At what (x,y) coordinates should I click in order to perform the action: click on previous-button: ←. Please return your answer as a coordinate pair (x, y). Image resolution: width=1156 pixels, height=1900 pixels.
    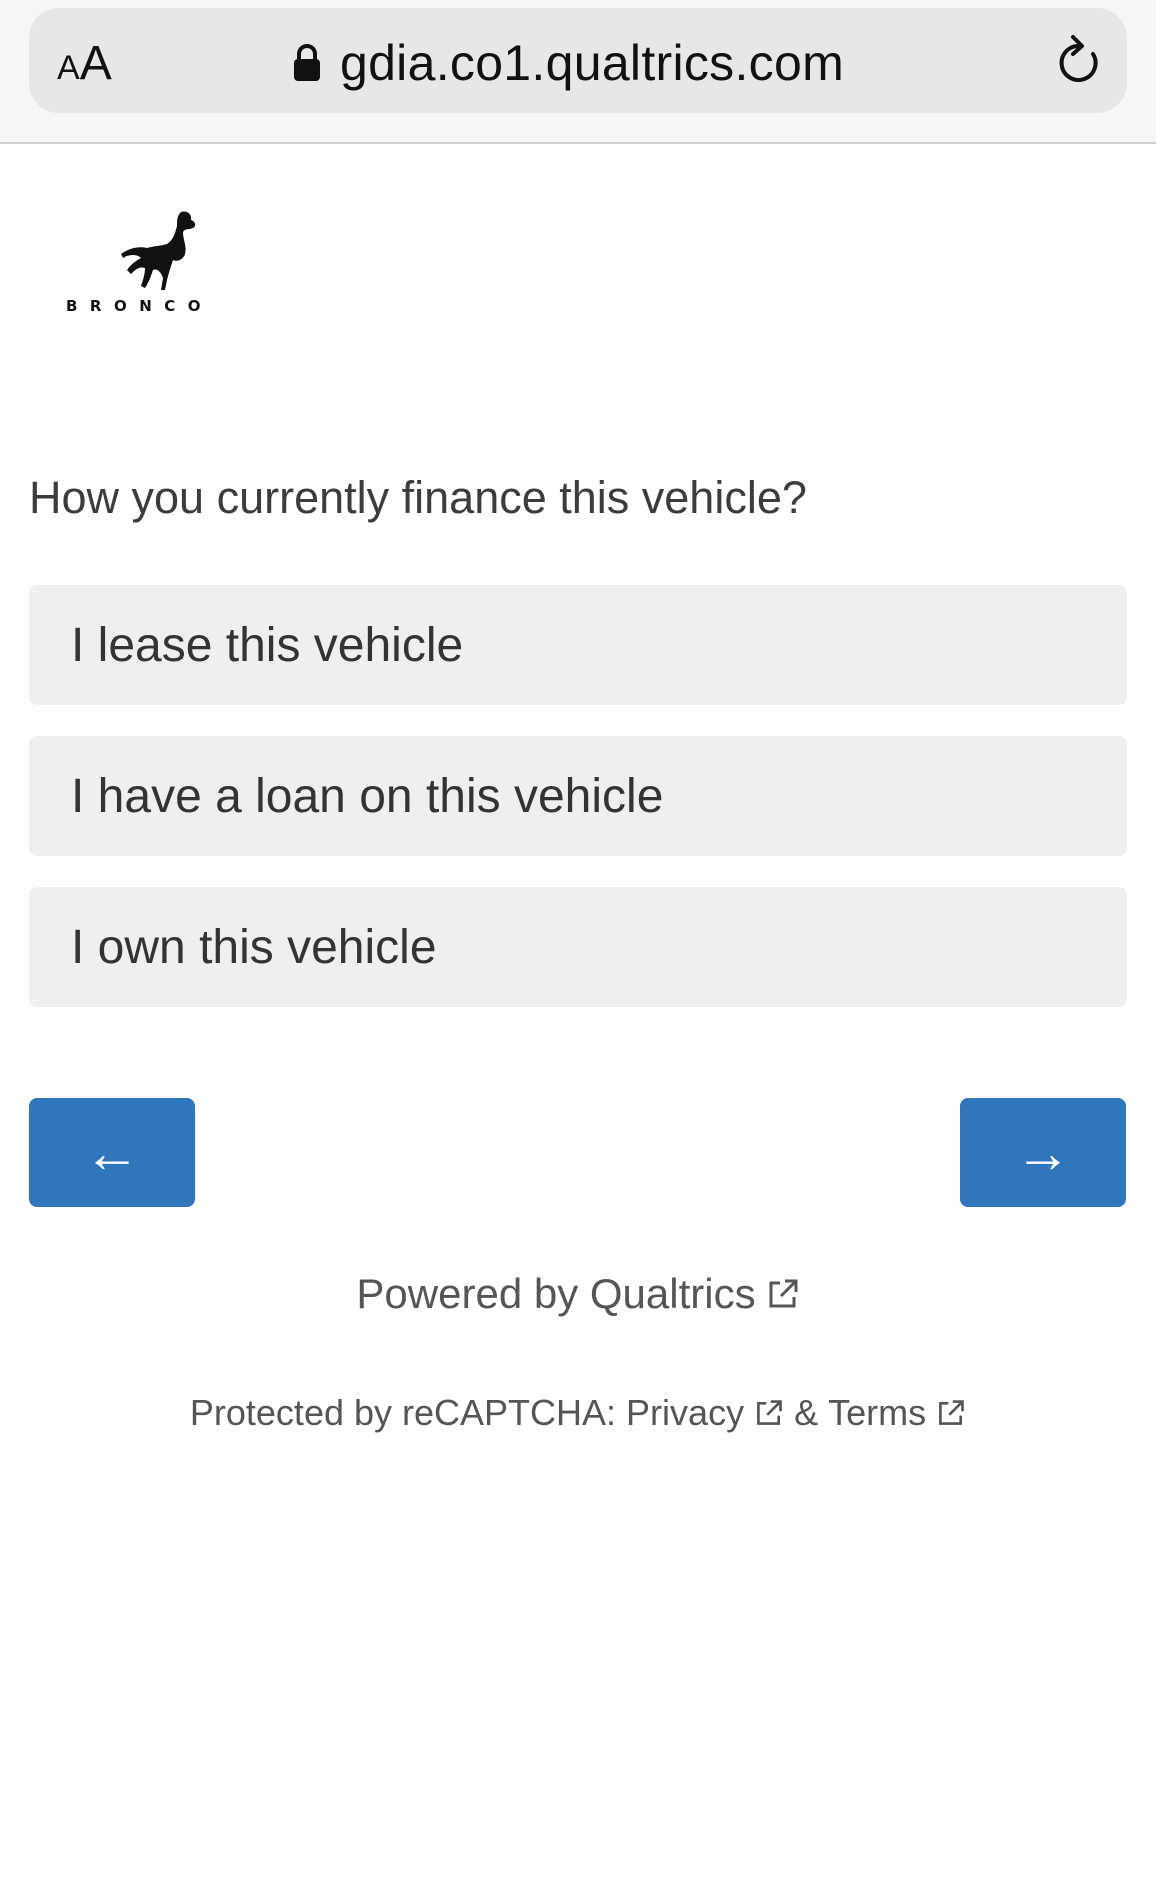
    Looking at the image, I should click on (112, 1152).